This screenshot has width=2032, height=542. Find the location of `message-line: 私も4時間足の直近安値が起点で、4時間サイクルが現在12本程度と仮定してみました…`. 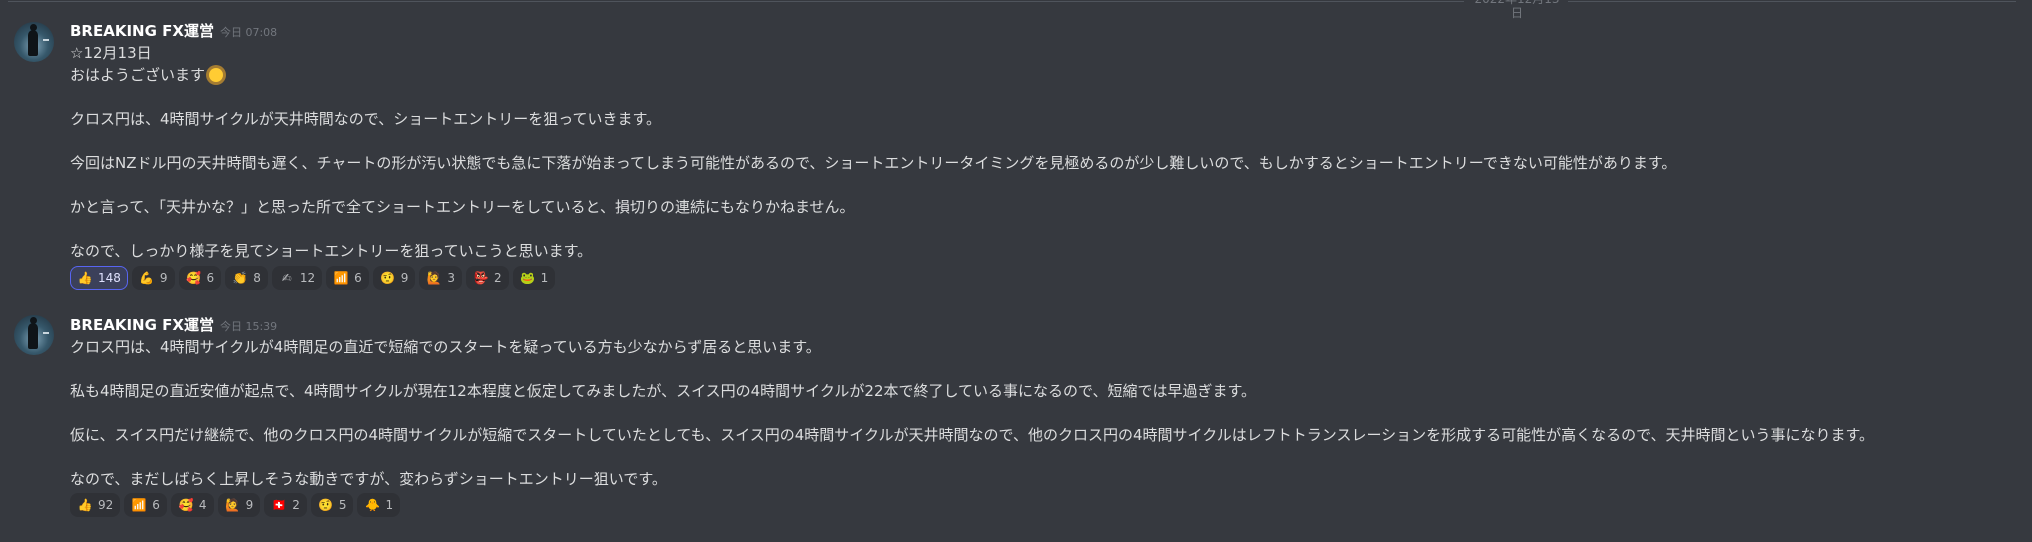

message-line: 私も4時間足の直近安値が起点で、4時間サイクルが現在12本程度と仮定してみました… is located at coordinates (663, 391).